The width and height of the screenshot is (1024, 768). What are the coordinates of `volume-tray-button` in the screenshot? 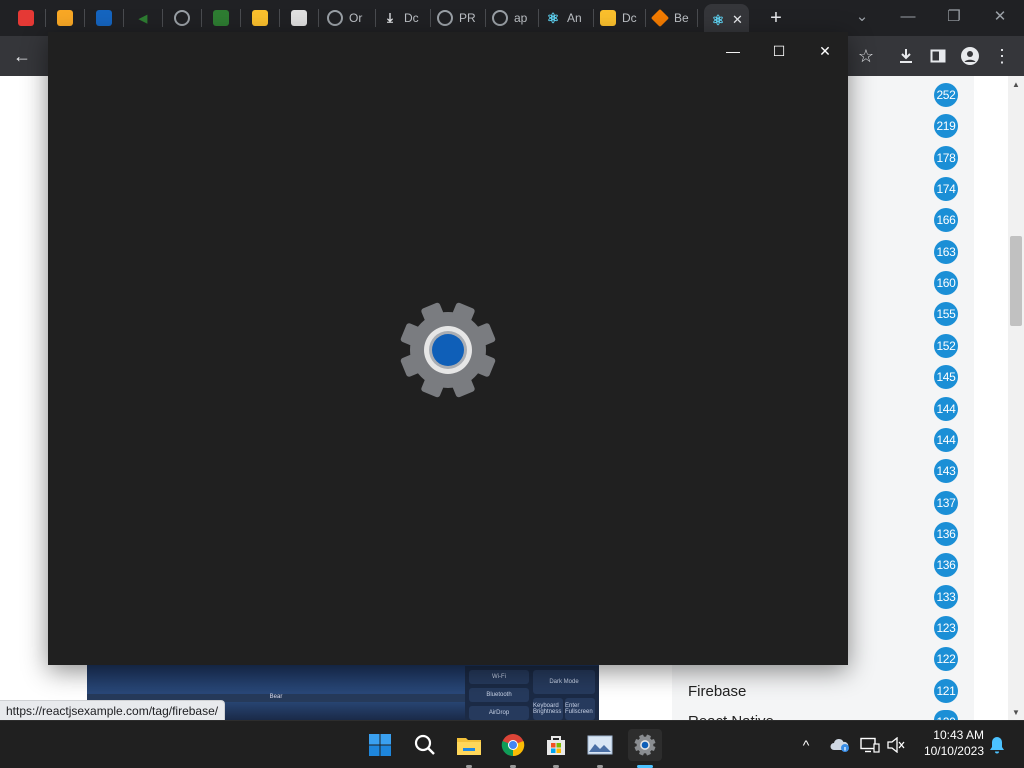 It's located at (896, 745).